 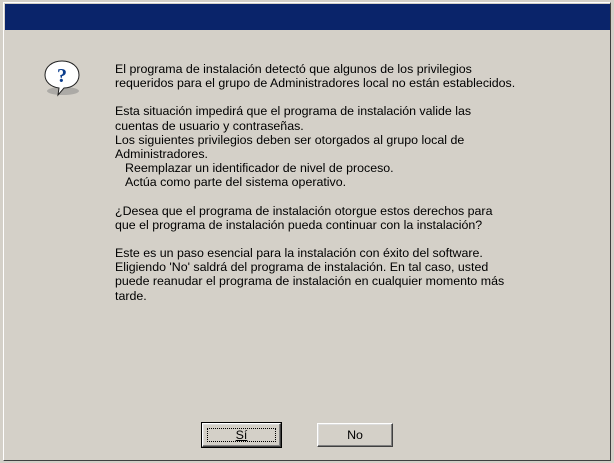 What do you see at coordinates (307, 17) in the screenshot?
I see `title-bar` at bounding box center [307, 17].